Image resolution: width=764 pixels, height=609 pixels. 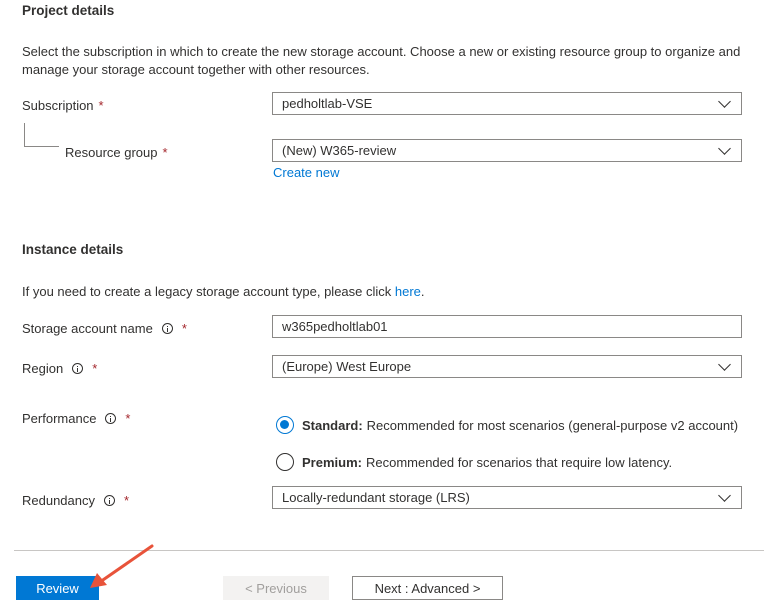 I want to click on region-label-text: Region, so click(x=43, y=368).